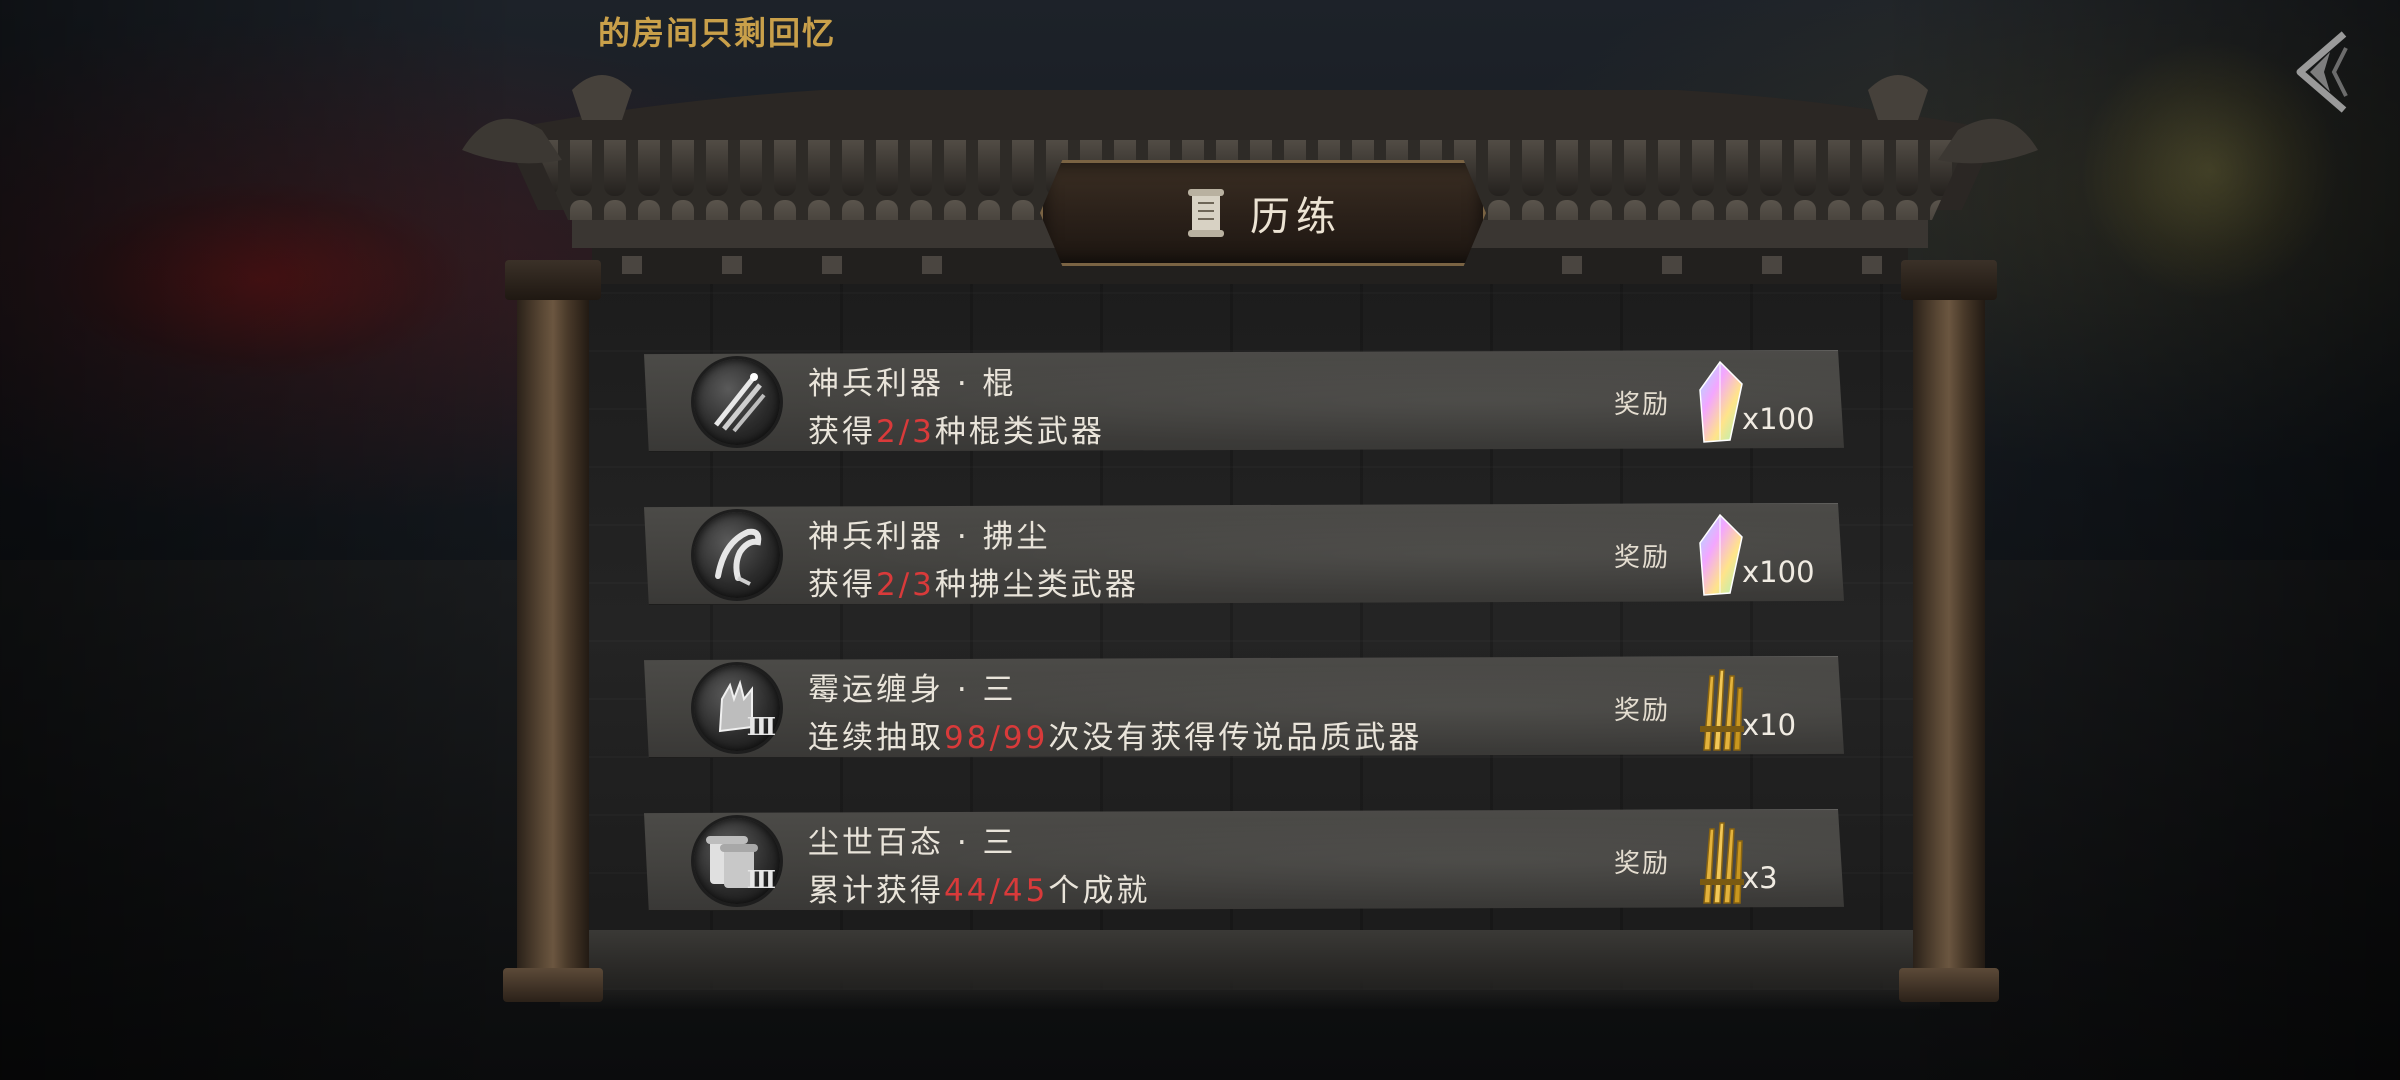 This screenshot has width=2400, height=1080. What do you see at coordinates (1244, 707) in the screenshot?
I see `achievement-row-bad-luck: Ⅲ 霉运缠身 · 三 连续抽取98/99次没有获得传说品质武器 奖励 x10` at bounding box center [1244, 707].